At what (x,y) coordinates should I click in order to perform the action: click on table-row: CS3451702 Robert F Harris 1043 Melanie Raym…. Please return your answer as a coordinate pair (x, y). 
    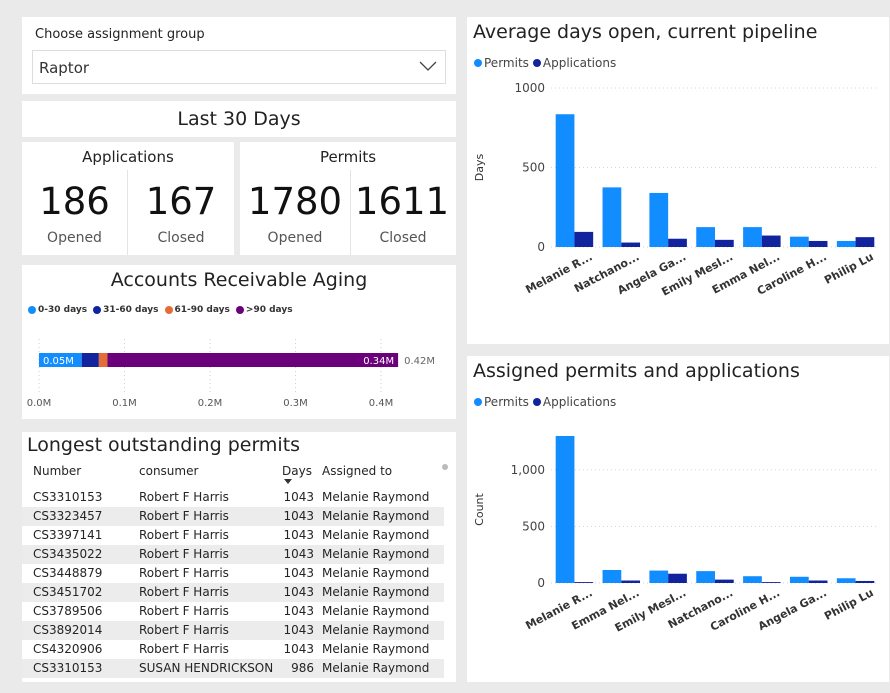
    Looking at the image, I should click on (233, 592).